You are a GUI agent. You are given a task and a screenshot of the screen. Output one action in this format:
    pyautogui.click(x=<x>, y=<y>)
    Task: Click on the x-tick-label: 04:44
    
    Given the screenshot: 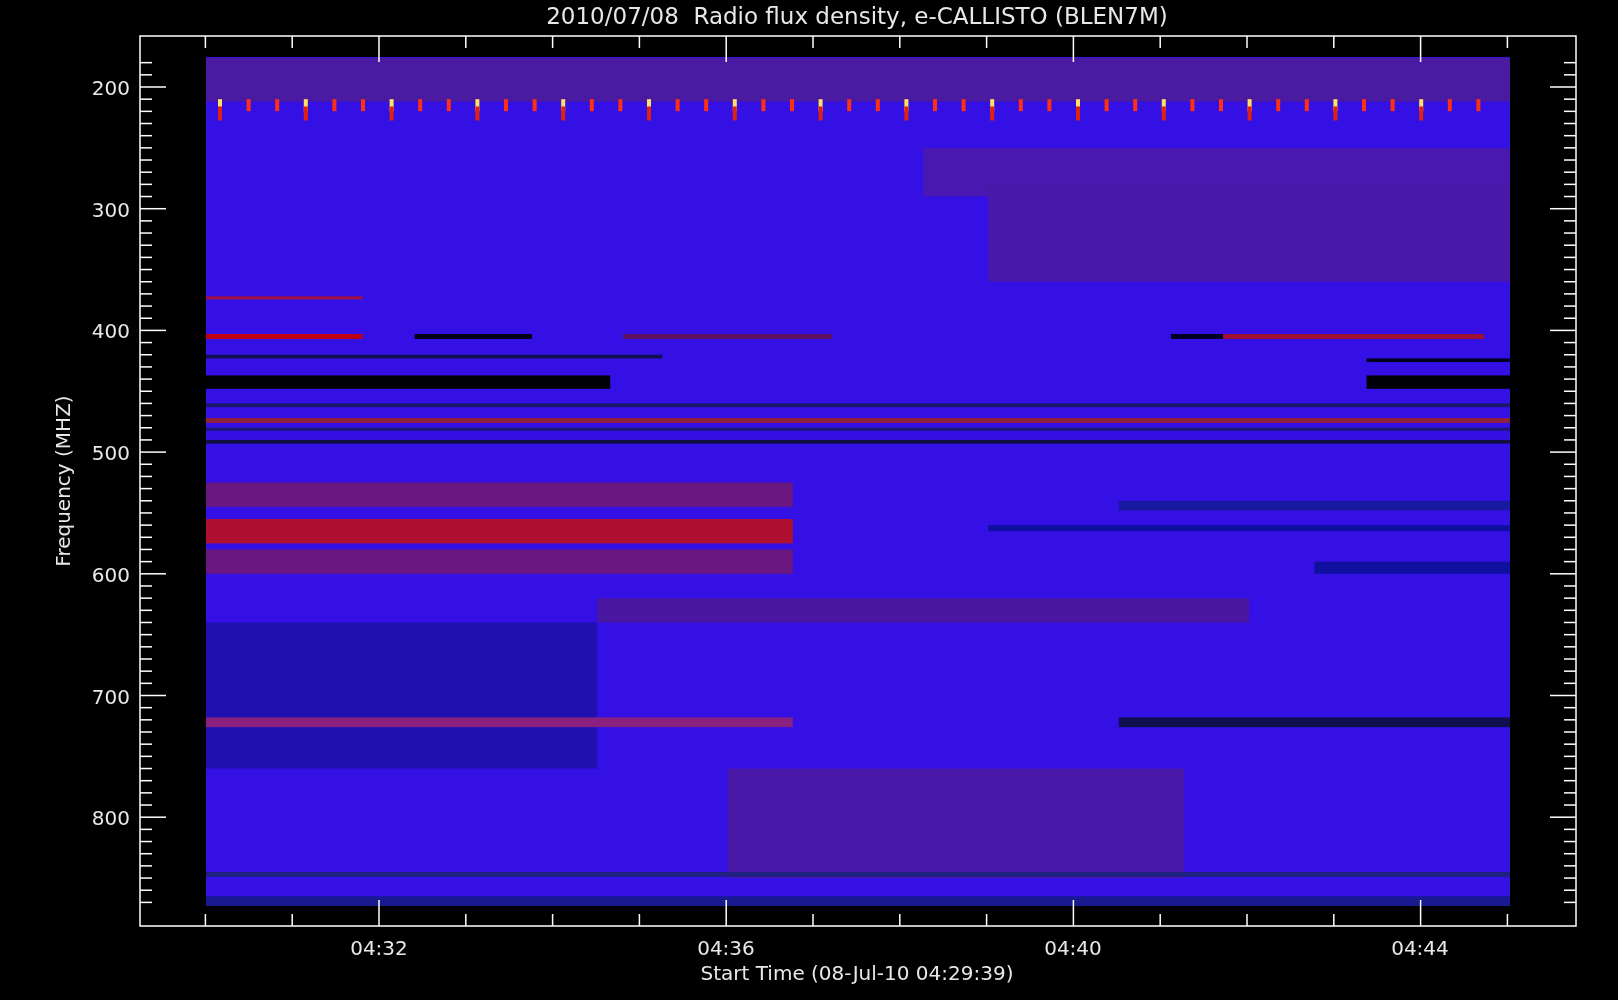 What is the action you would take?
    pyautogui.click(x=1420, y=948)
    